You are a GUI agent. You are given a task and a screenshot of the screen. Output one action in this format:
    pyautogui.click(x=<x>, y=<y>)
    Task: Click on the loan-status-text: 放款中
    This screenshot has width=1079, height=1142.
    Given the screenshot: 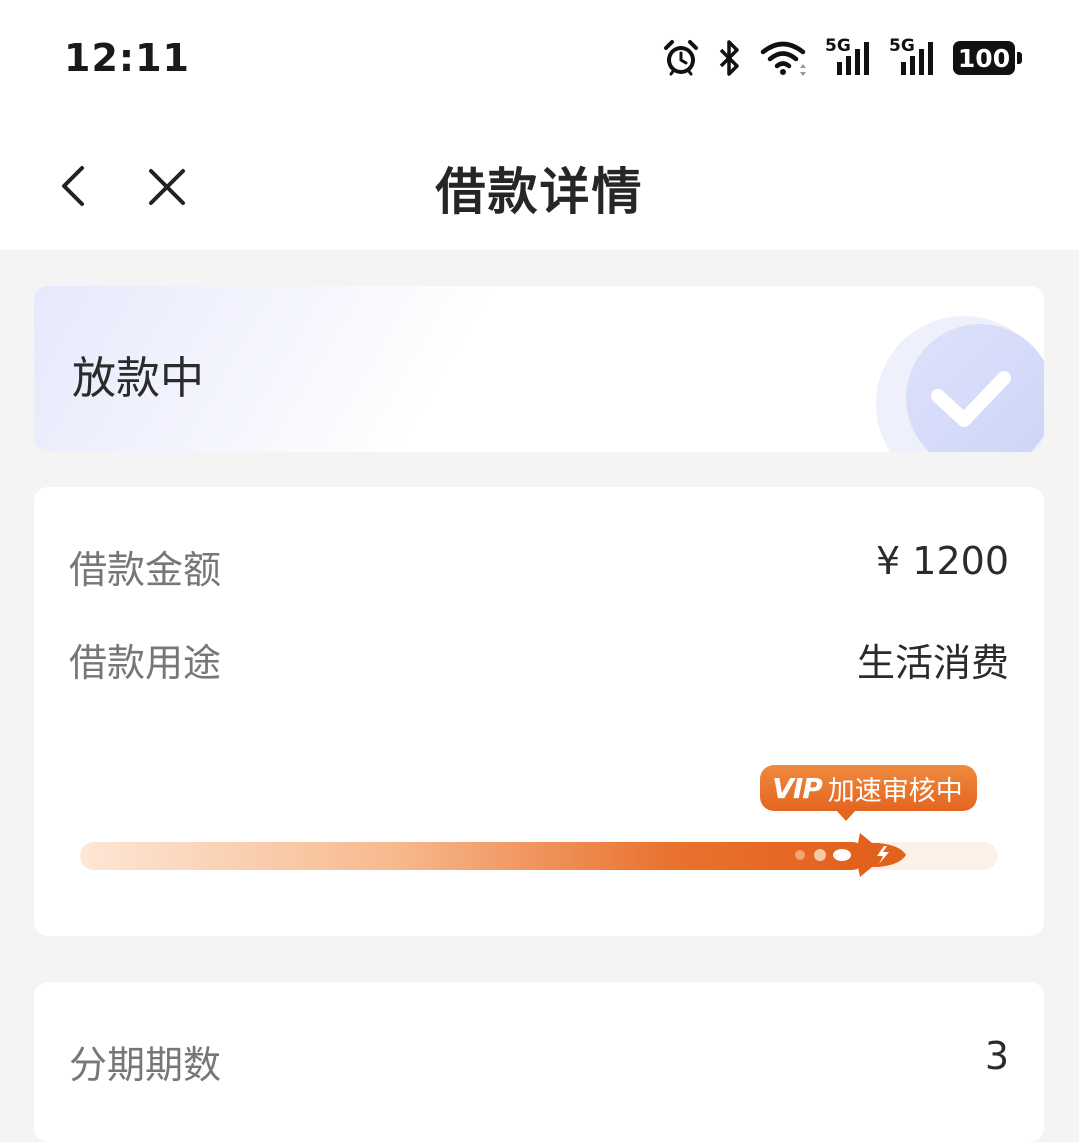 What is the action you would take?
    pyautogui.click(x=138, y=378)
    